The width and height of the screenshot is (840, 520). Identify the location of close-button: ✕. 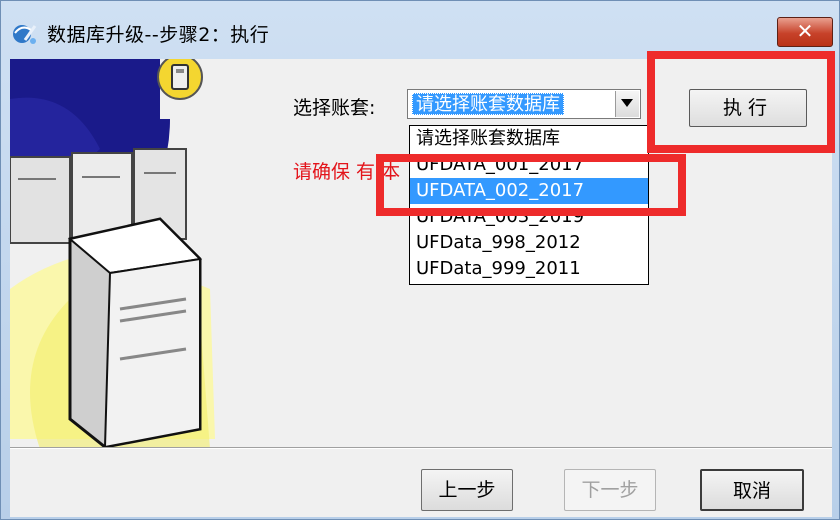
(805, 32).